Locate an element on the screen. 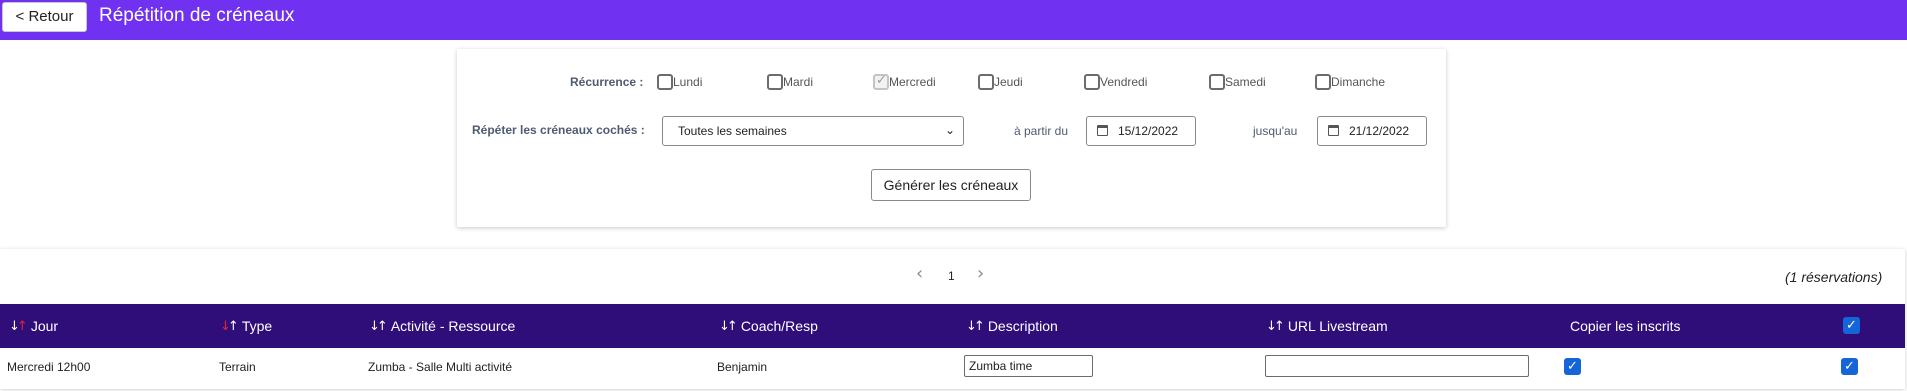 The image size is (1907, 391). vendredi-label: Vendredi is located at coordinates (1124, 82).